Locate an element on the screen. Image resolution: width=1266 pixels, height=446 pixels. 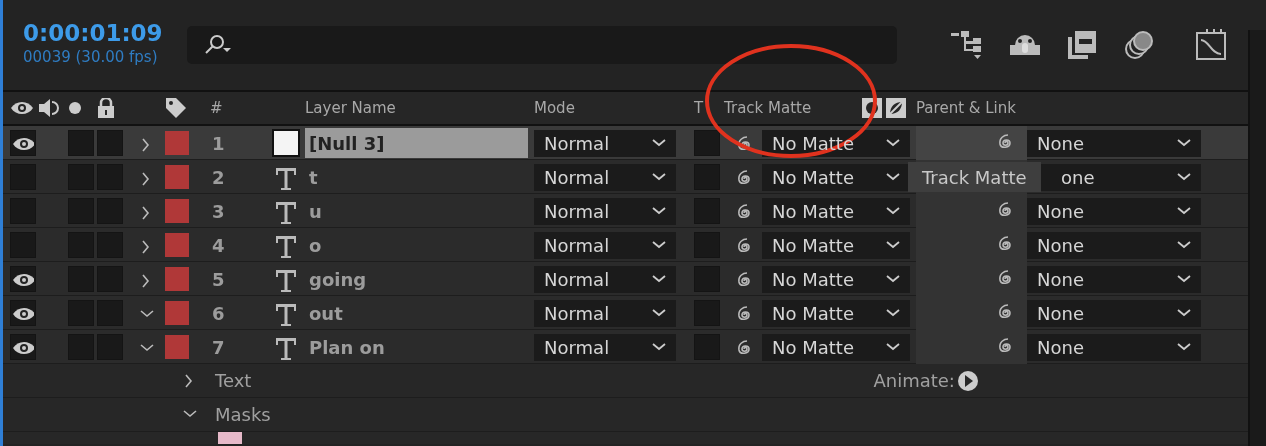
animate-label: Animate: is located at coordinates (914, 381).